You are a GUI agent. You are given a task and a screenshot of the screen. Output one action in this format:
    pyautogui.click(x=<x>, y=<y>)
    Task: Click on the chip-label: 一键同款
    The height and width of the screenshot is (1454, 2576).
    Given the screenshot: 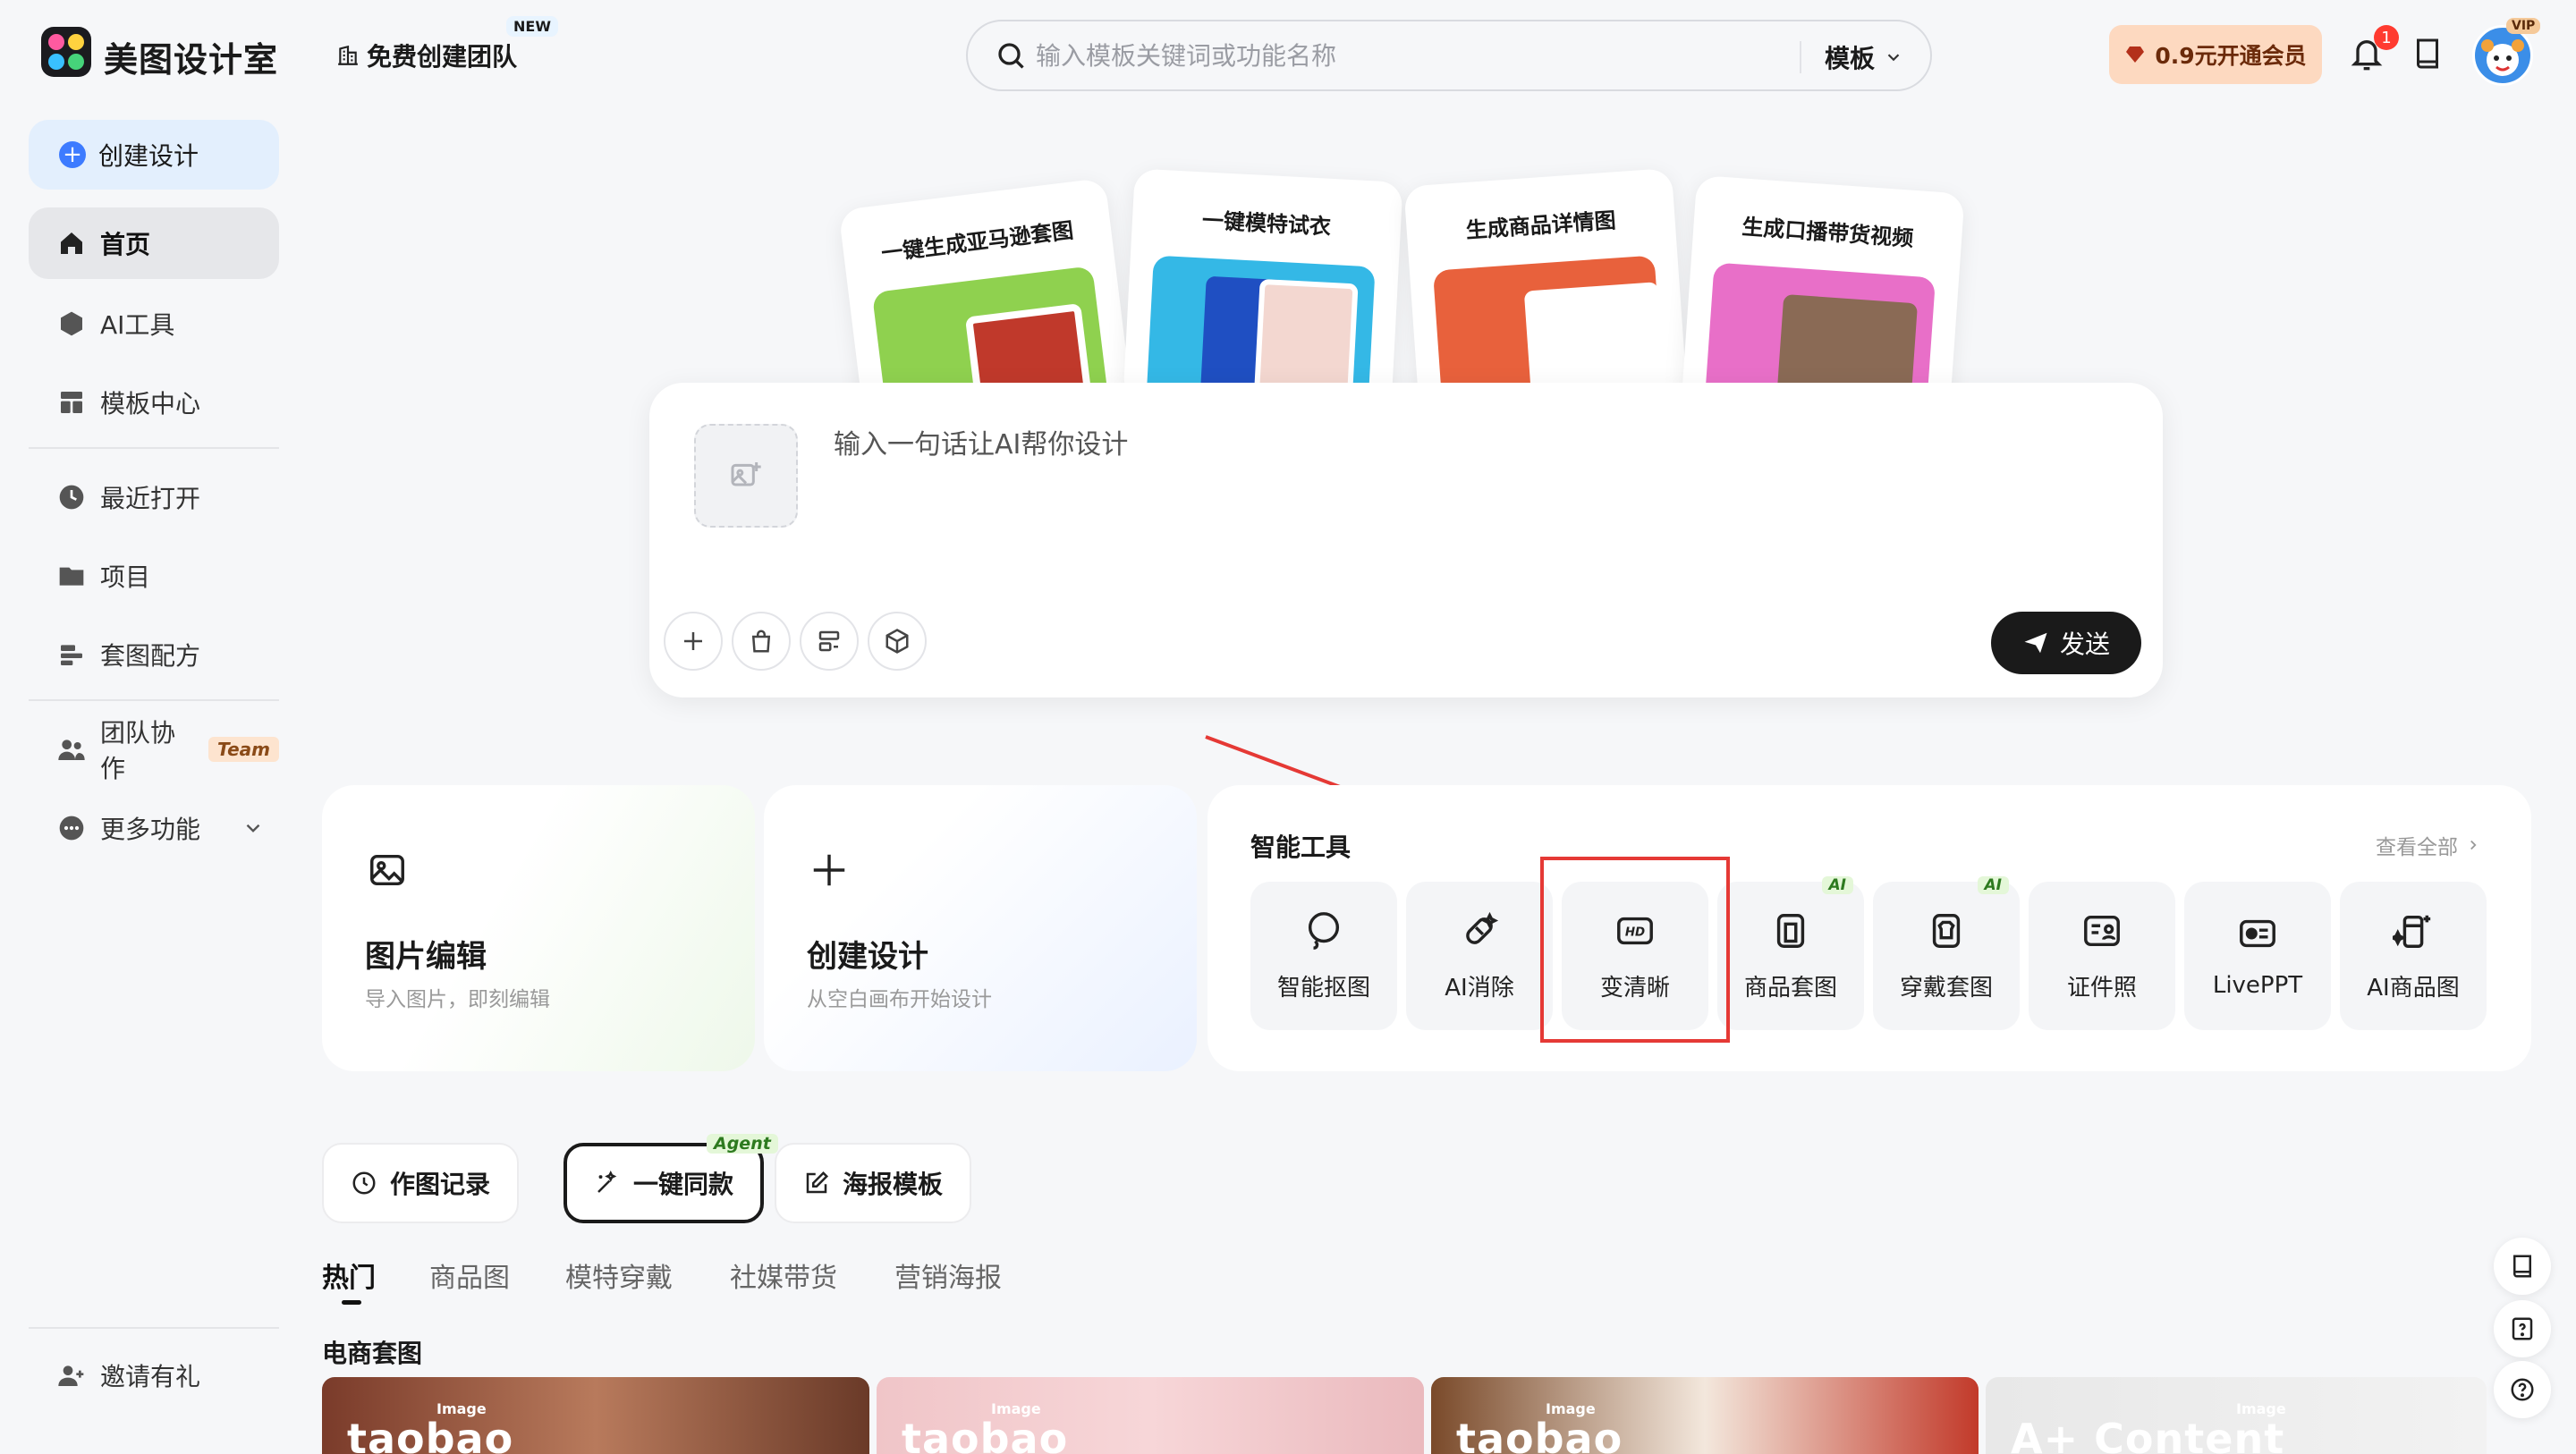 What is the action you would take?
    pyautogui.click(x=683, y=1184)
    